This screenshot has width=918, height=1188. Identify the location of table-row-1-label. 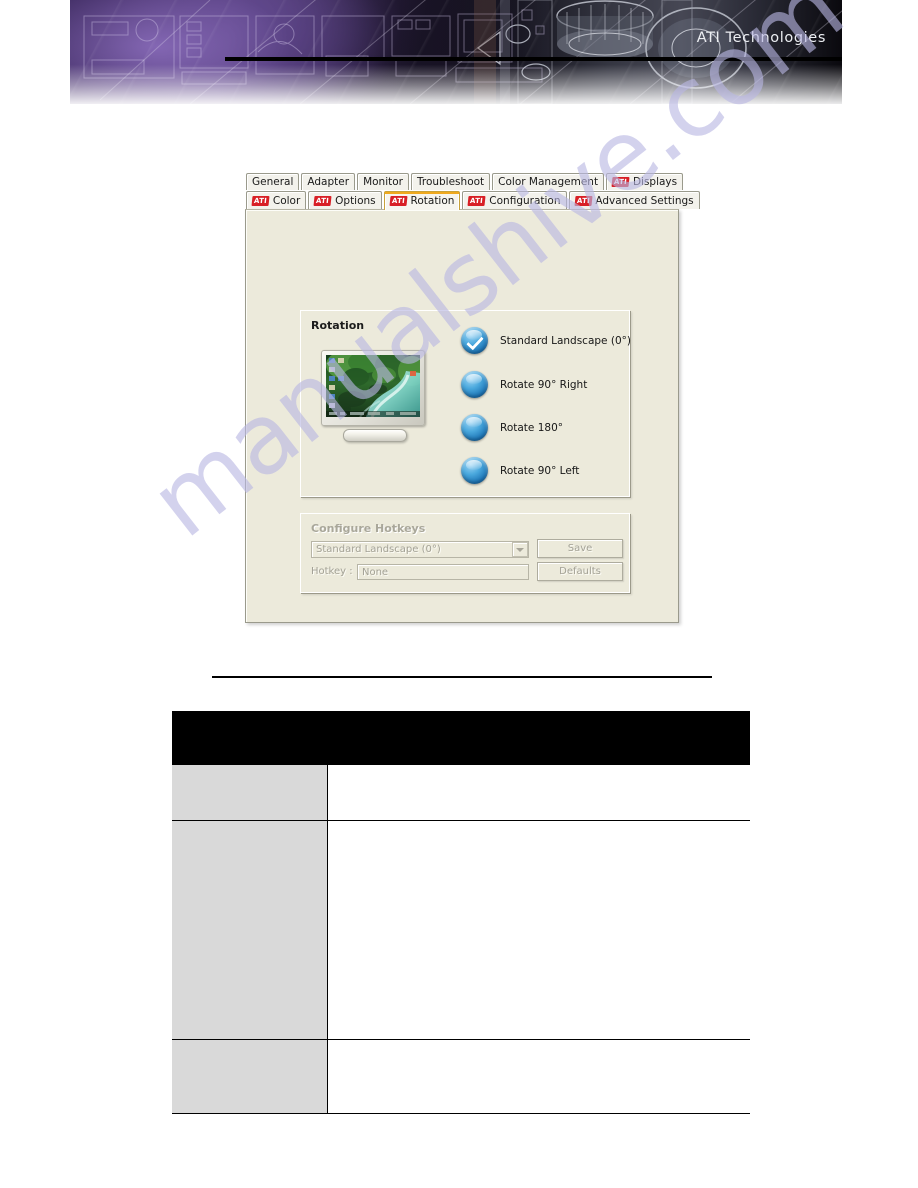
(179, 831).